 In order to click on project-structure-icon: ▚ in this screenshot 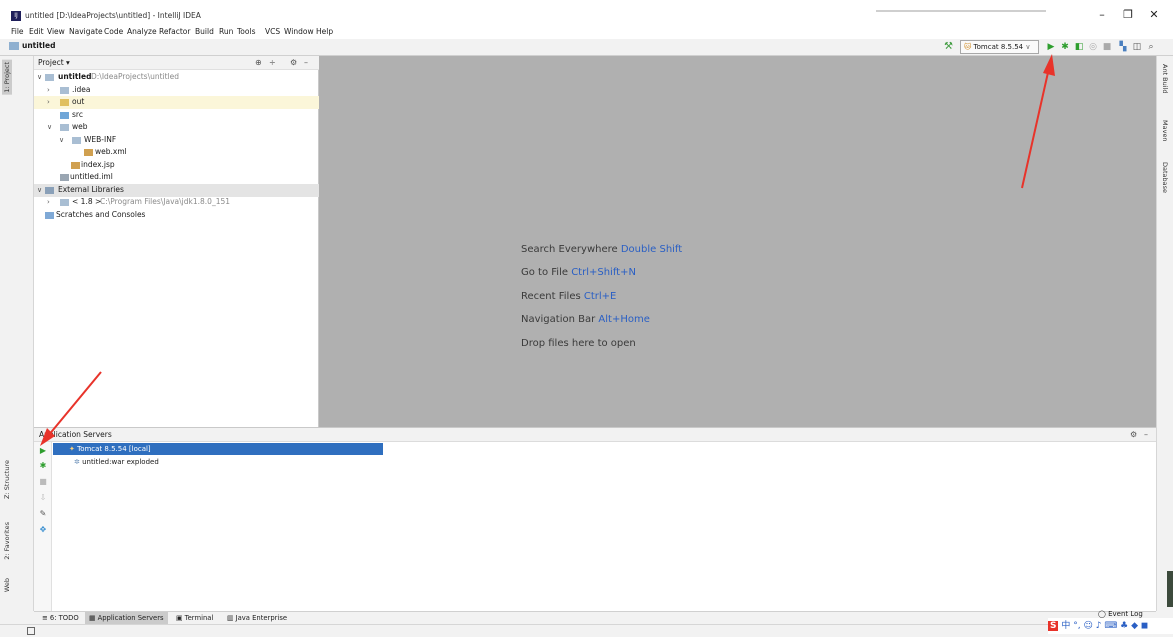, I will do `click(1123, 47)`.